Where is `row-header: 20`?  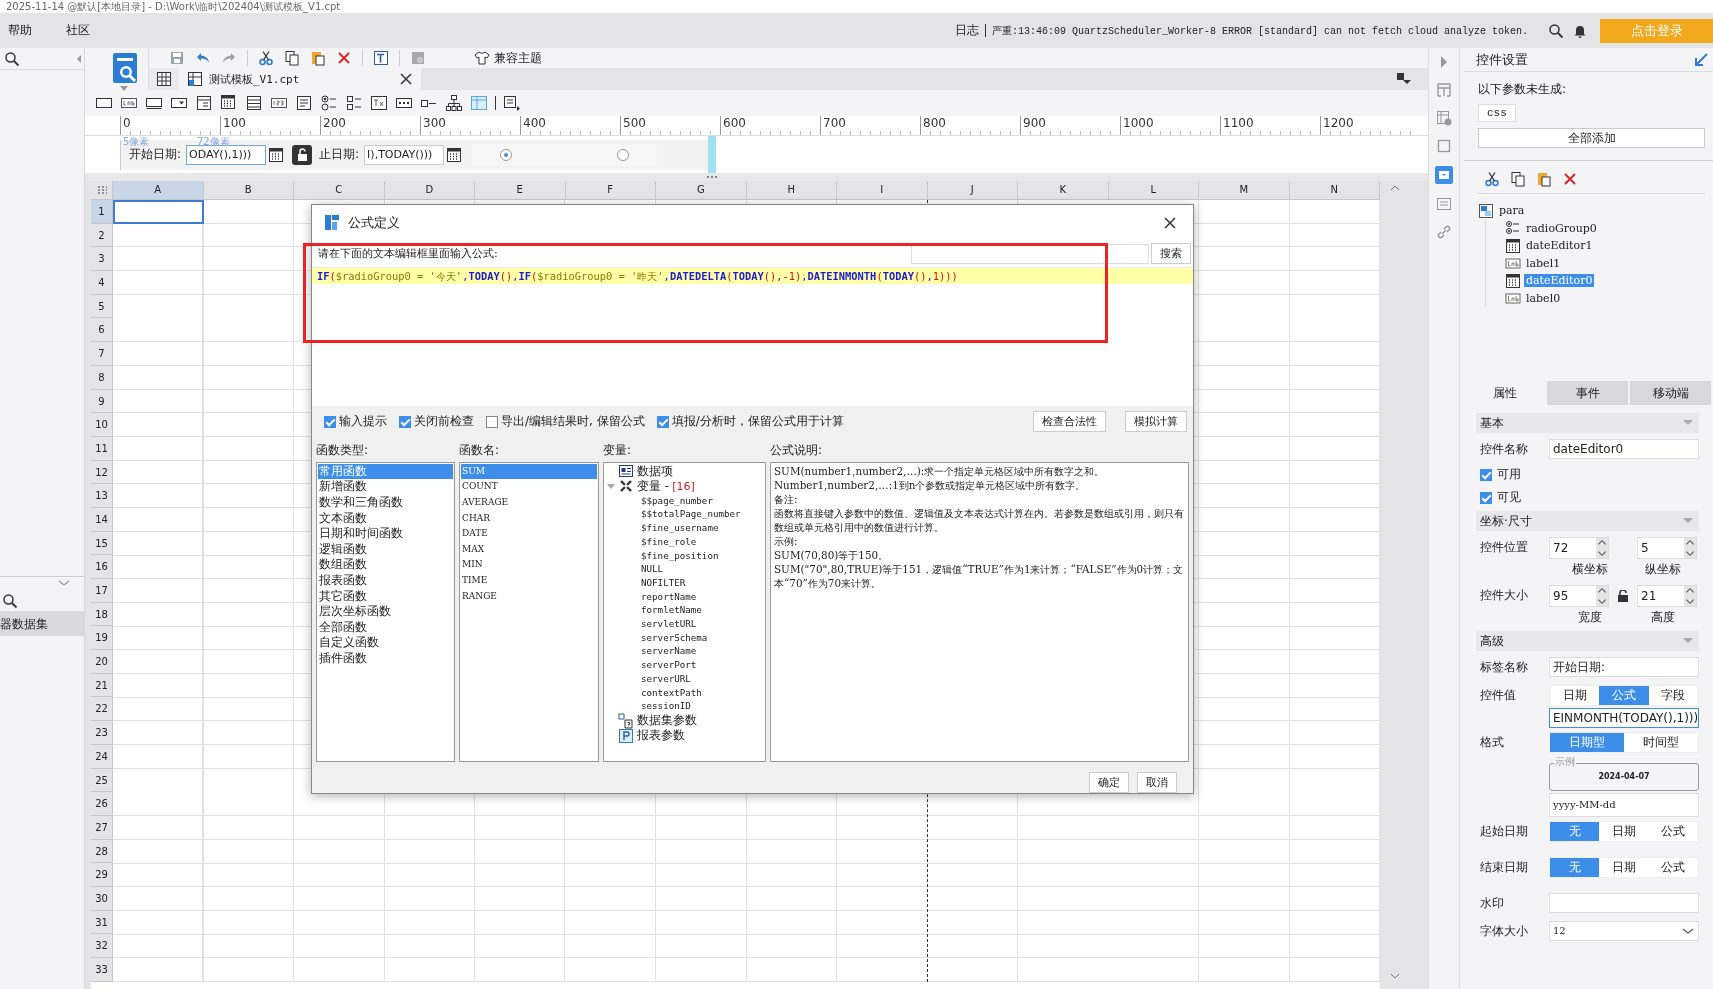
row-header: 20 is located at coordinates (102, 662).